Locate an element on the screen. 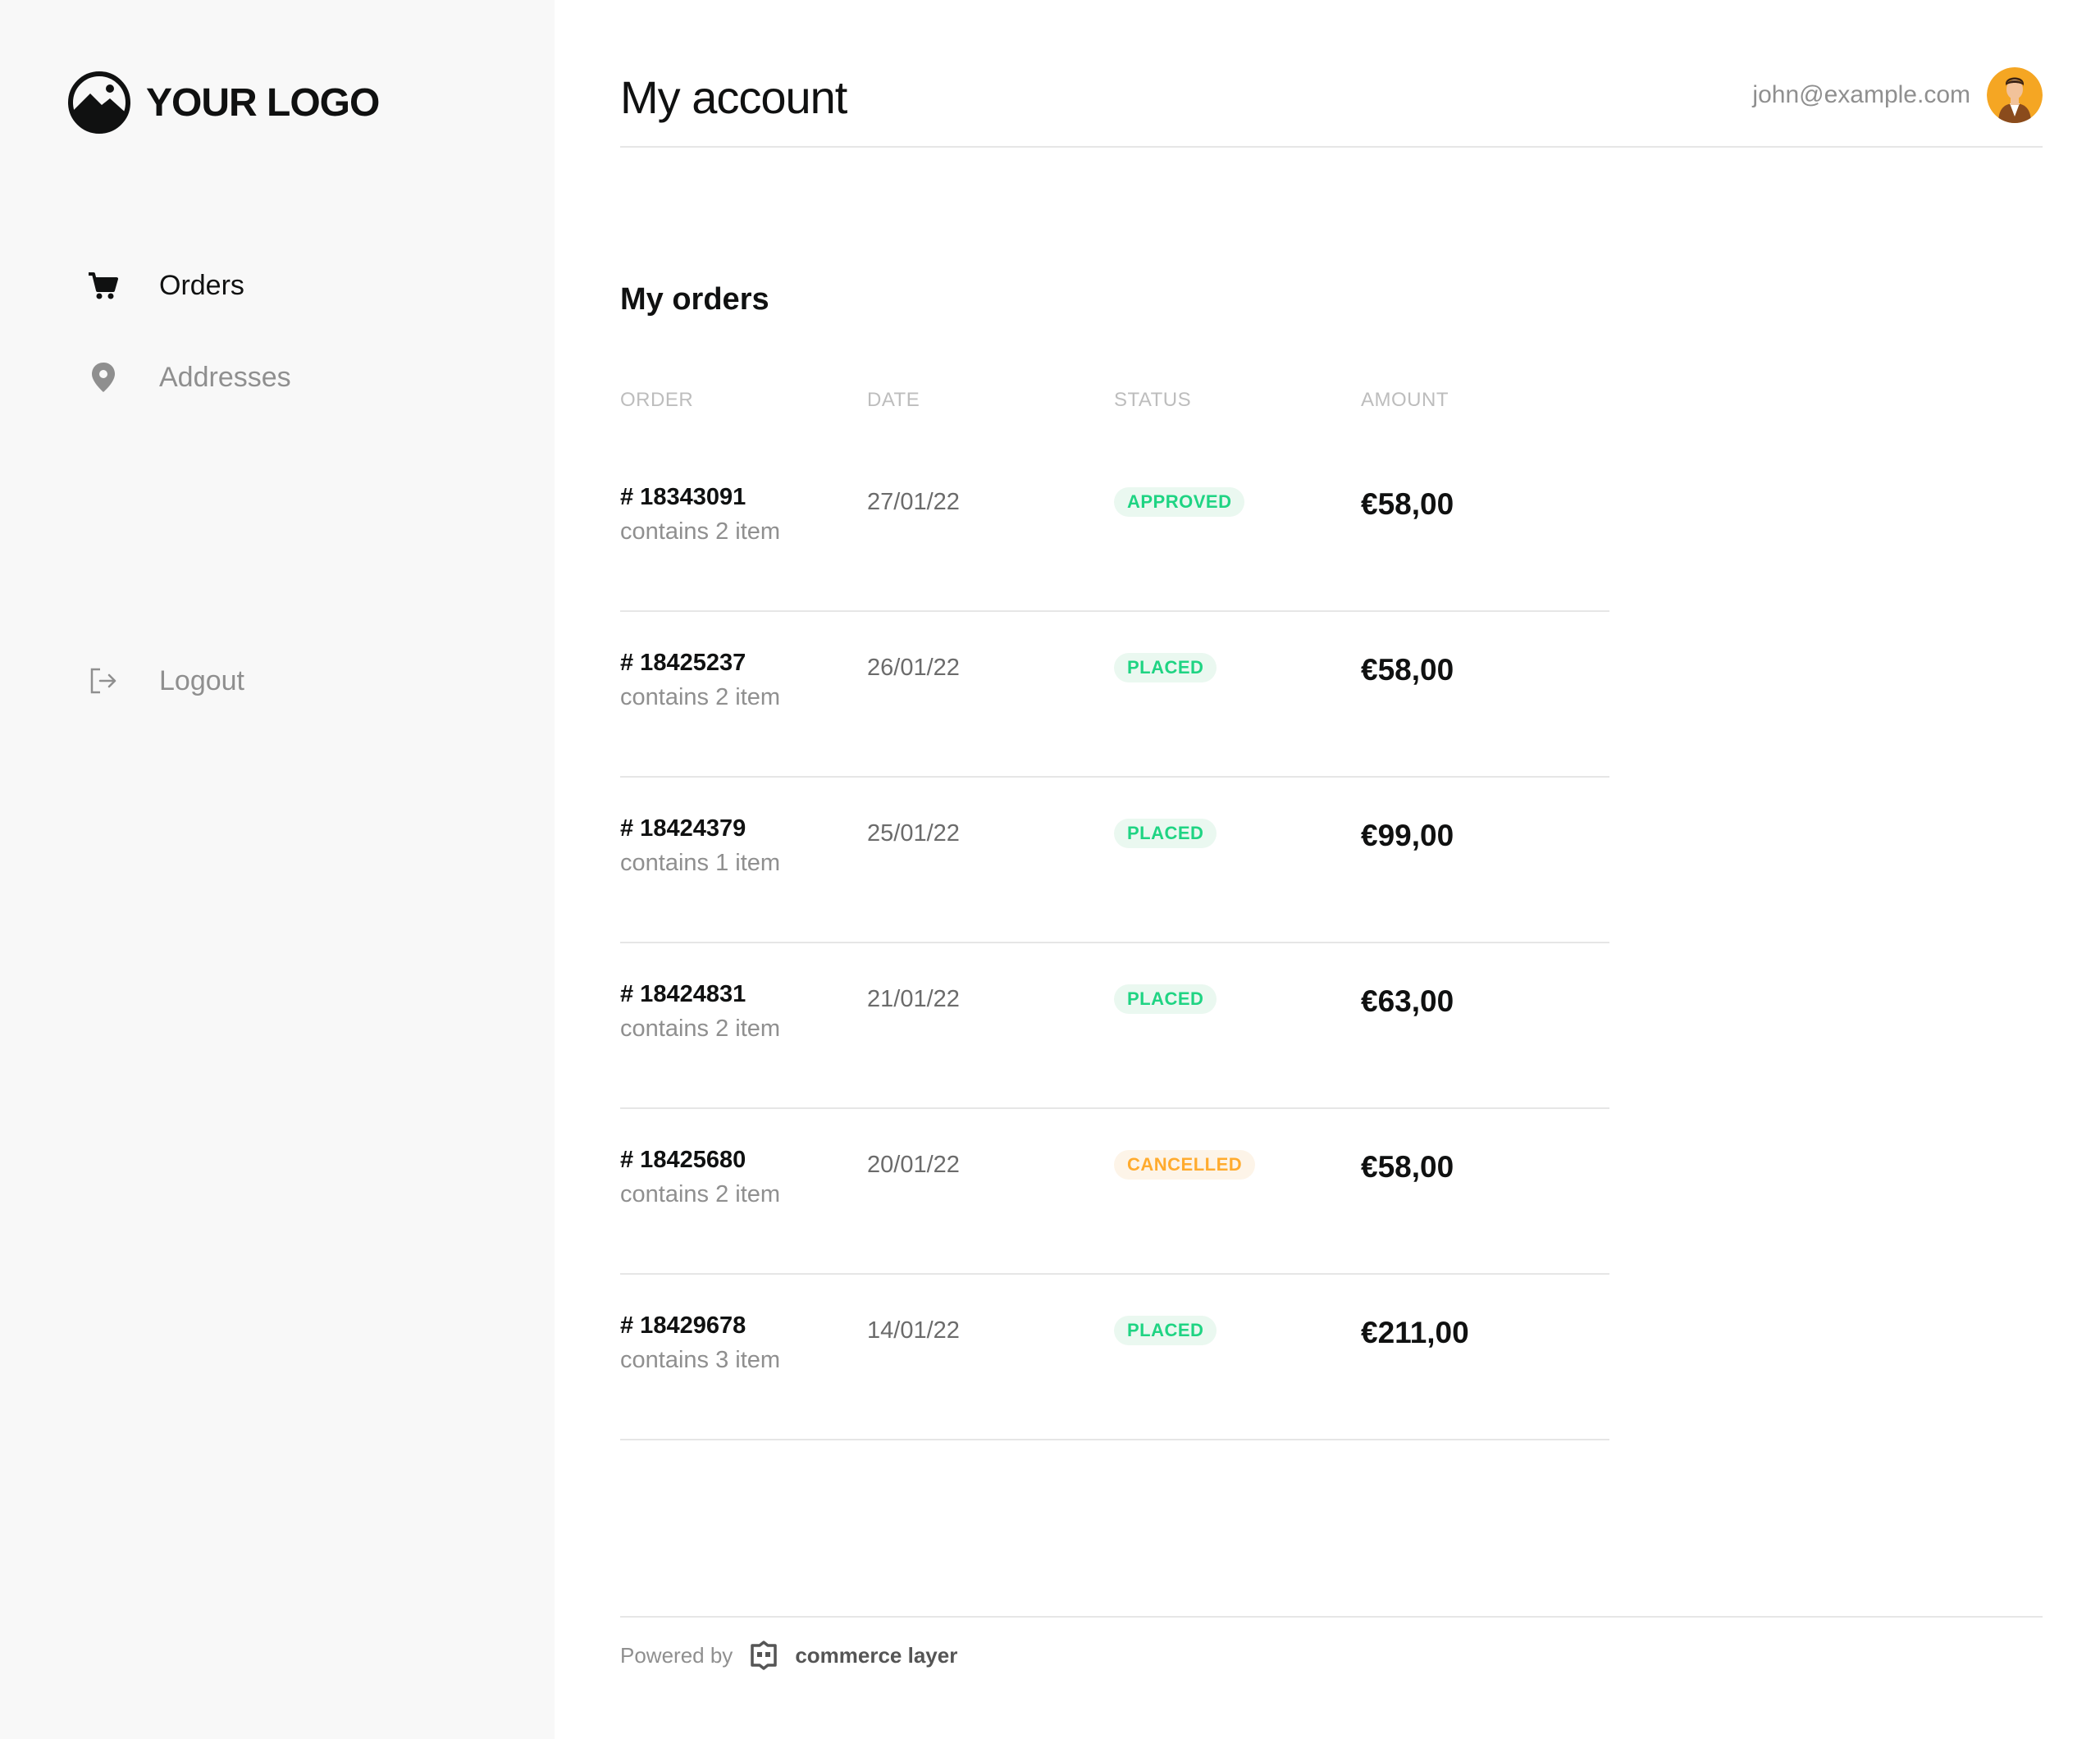 This screenshot has width=2100, height=1739. logout-button: Logout is located at coordinates (165, 681).